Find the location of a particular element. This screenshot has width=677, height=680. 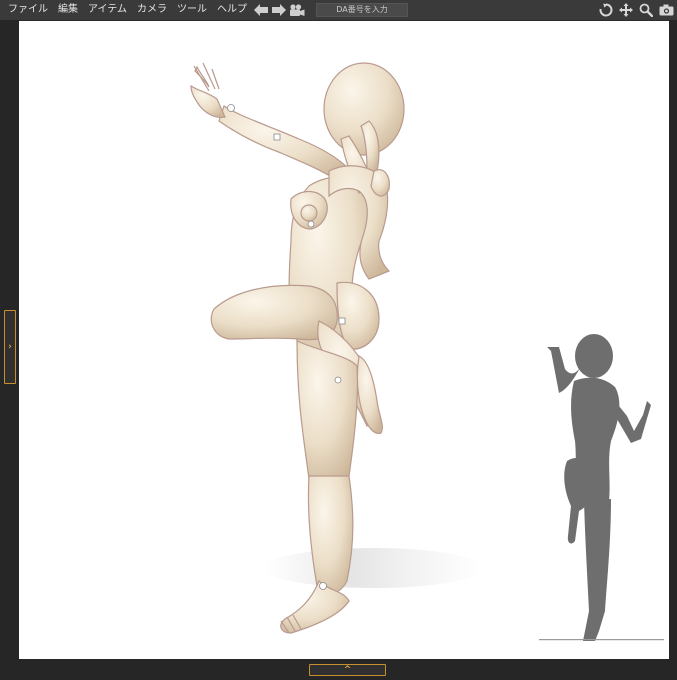

bottom-panel-toggle: ^ is located at coordinates (347, 670).